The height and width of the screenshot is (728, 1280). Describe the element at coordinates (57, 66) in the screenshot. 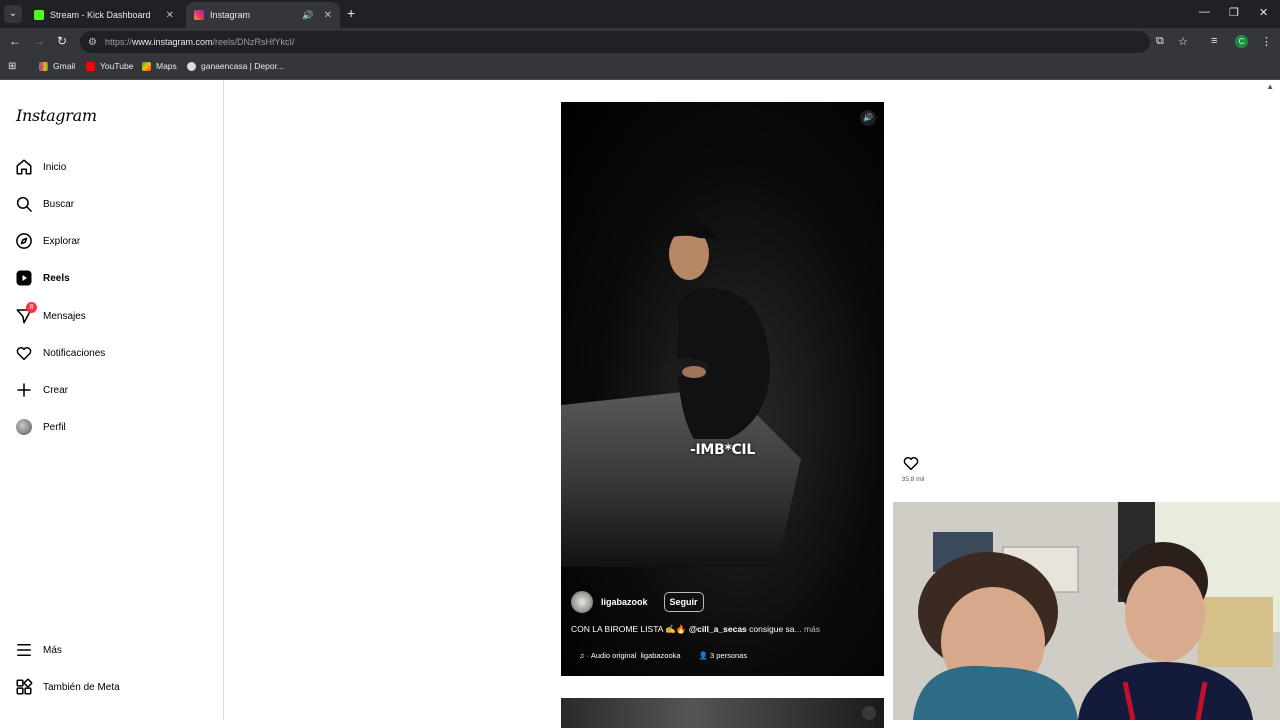

I see `bookmark-gmail: Gmail` at that location.